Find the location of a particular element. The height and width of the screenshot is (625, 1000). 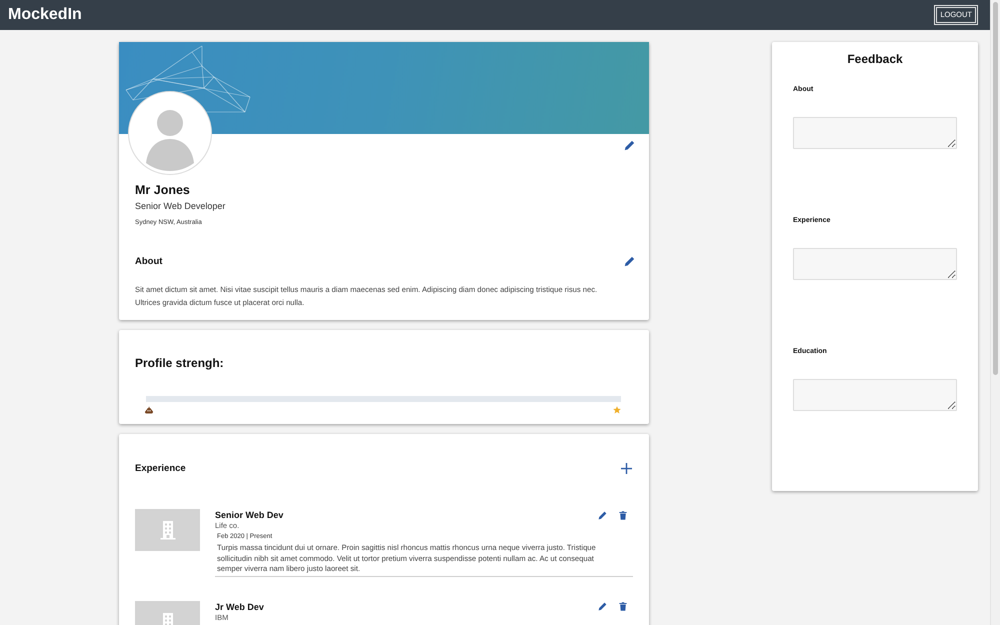

job-title: Senior Web Dev is located at coordinates (249, 515).